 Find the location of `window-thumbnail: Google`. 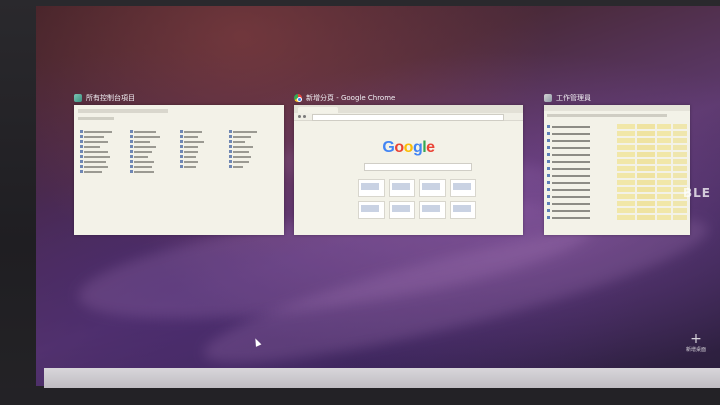

window-thumbnail: Google is located at coordinates (408, 170).